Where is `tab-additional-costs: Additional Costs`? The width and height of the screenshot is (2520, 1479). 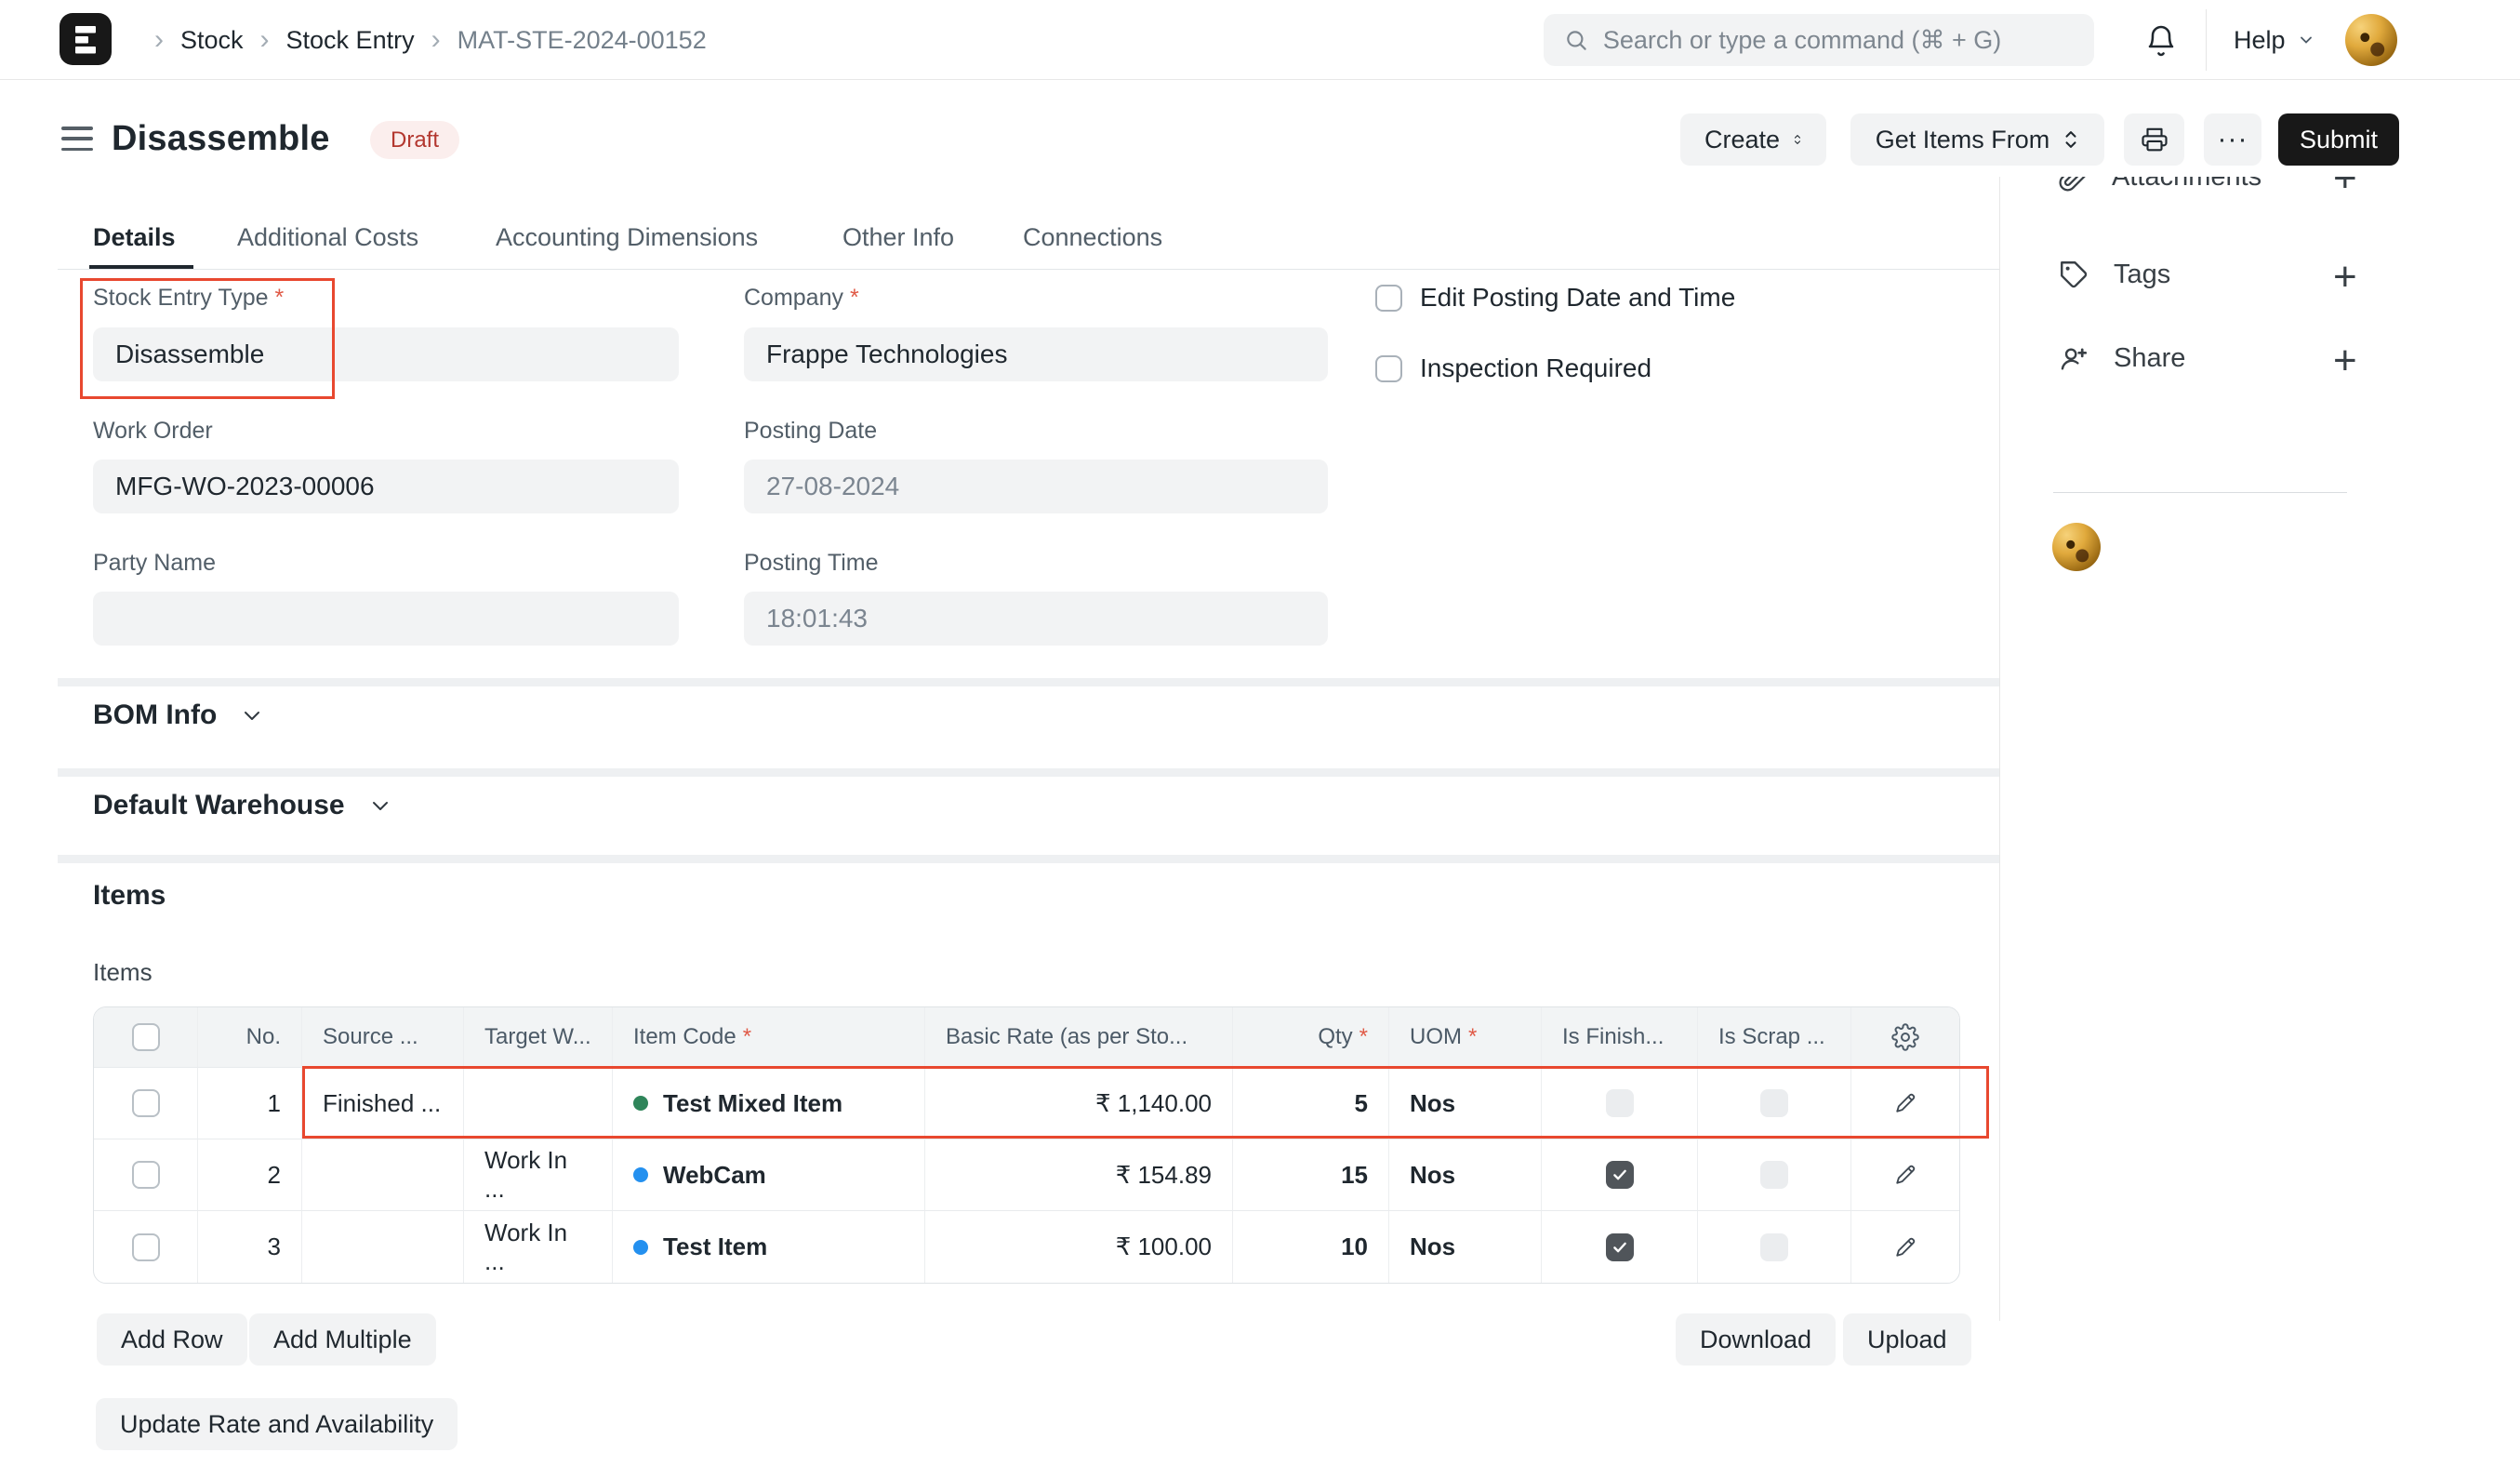
tab-additional-costs: Additional Costs is located at coordinates (327, 237).